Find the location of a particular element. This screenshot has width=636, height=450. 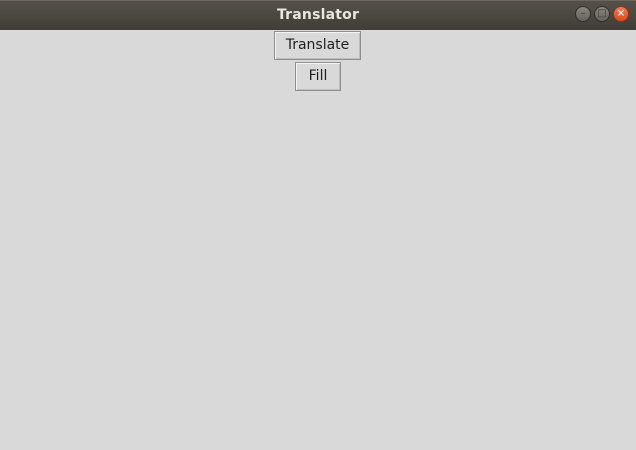

window-controls: – □ × is located at coordinates (604, 15).